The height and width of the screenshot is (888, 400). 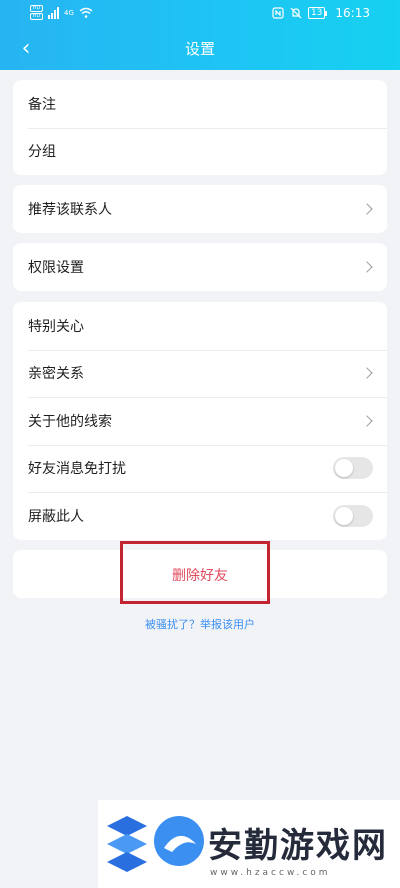 What do you see at coordinates (56, 326) in the screenshot?
I see `row-label: 特别关心` at bounding box center [56, 326].